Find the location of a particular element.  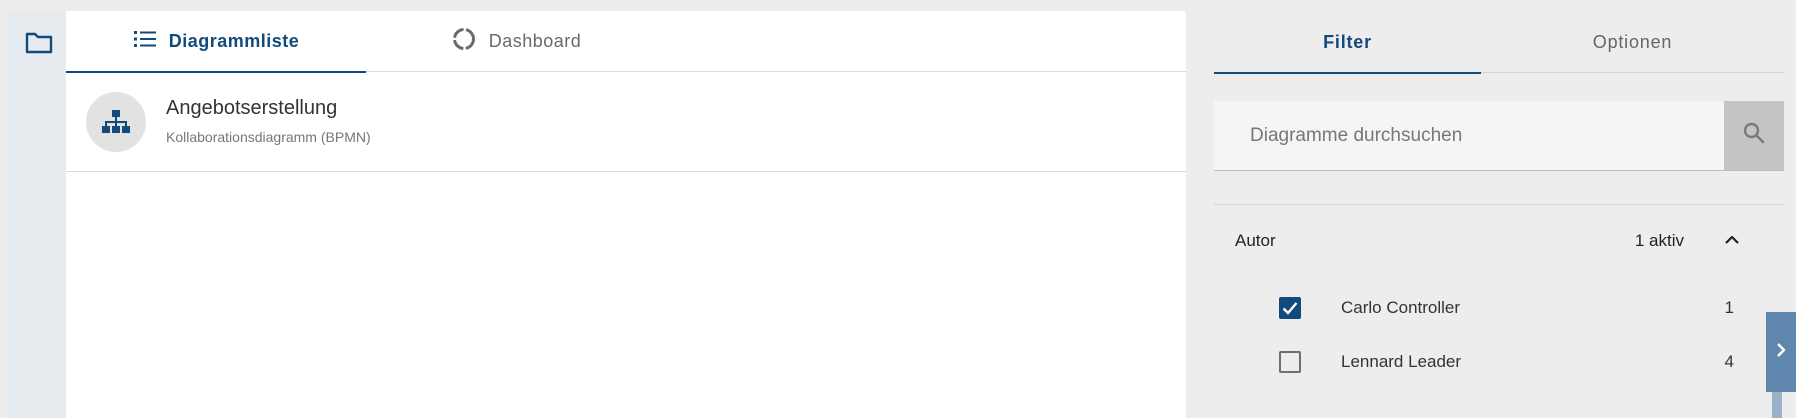

tab-label: Dashboard is located at coordinates (535, 41).